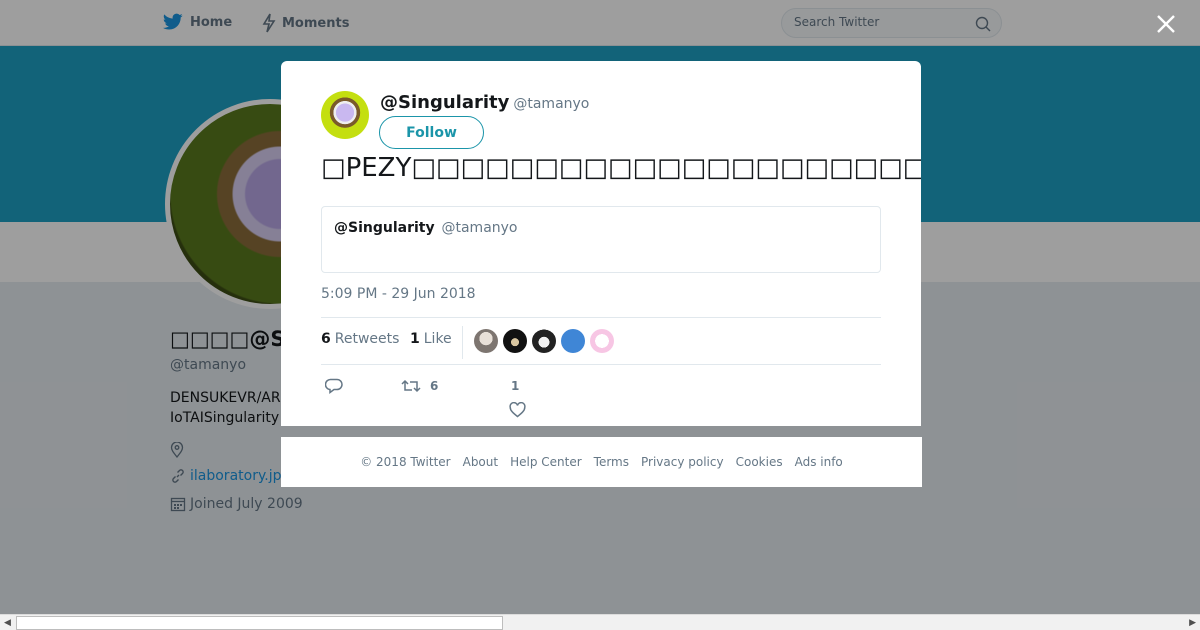  I want to click on tweet-stats: 6 Retweets 1 Like, so click(601, 341).